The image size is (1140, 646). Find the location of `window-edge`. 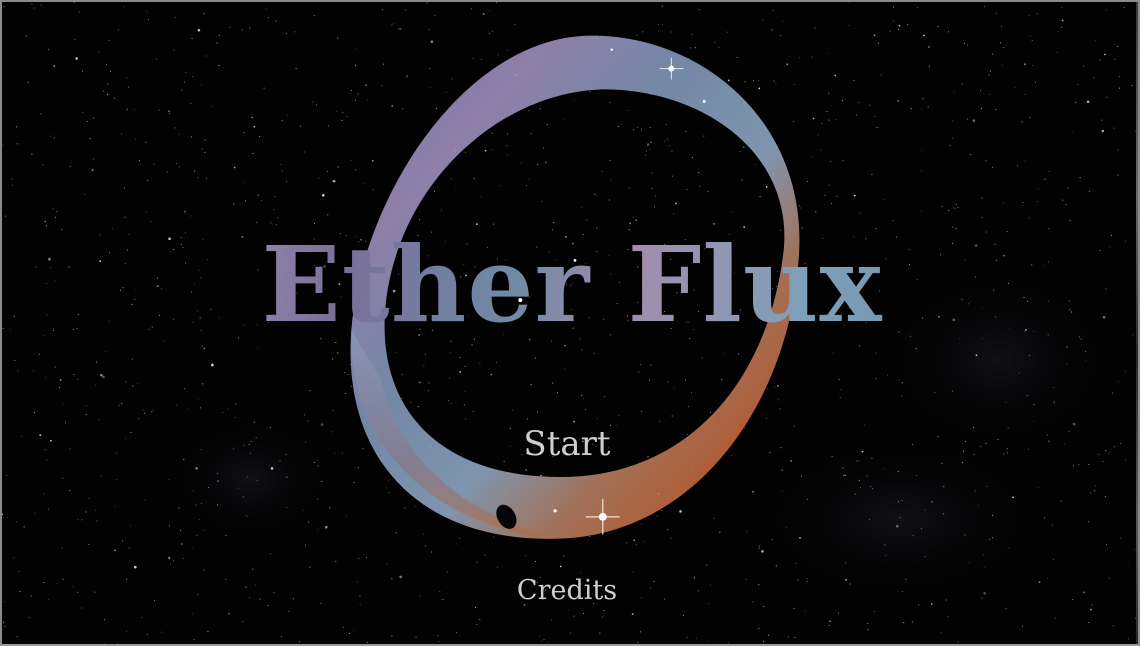

window-edge is located at coordinates (1137, 323).